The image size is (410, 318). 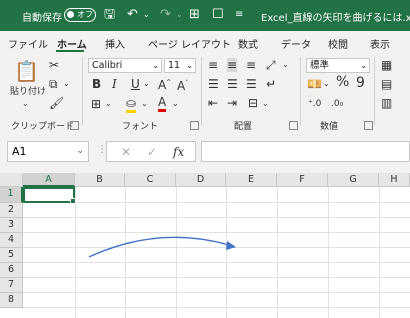 I want to click on merge-dropdown-icon: ⌄, so click(x=265, y=104).